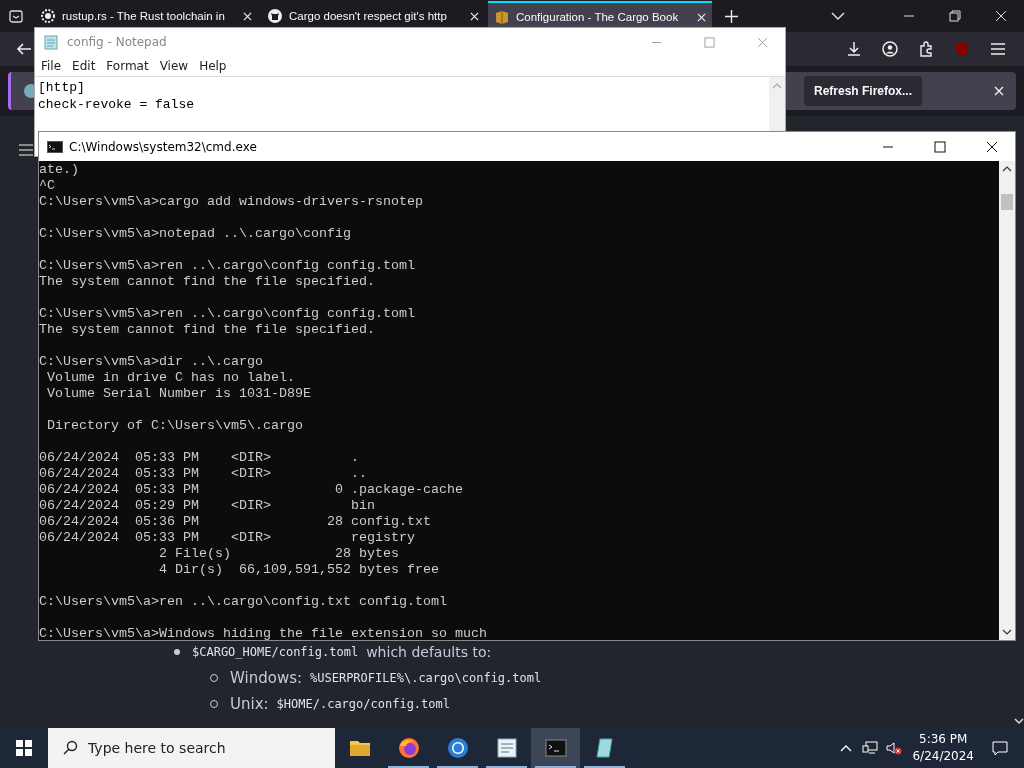  I want to click on menu-item: File, so click(53, 66).